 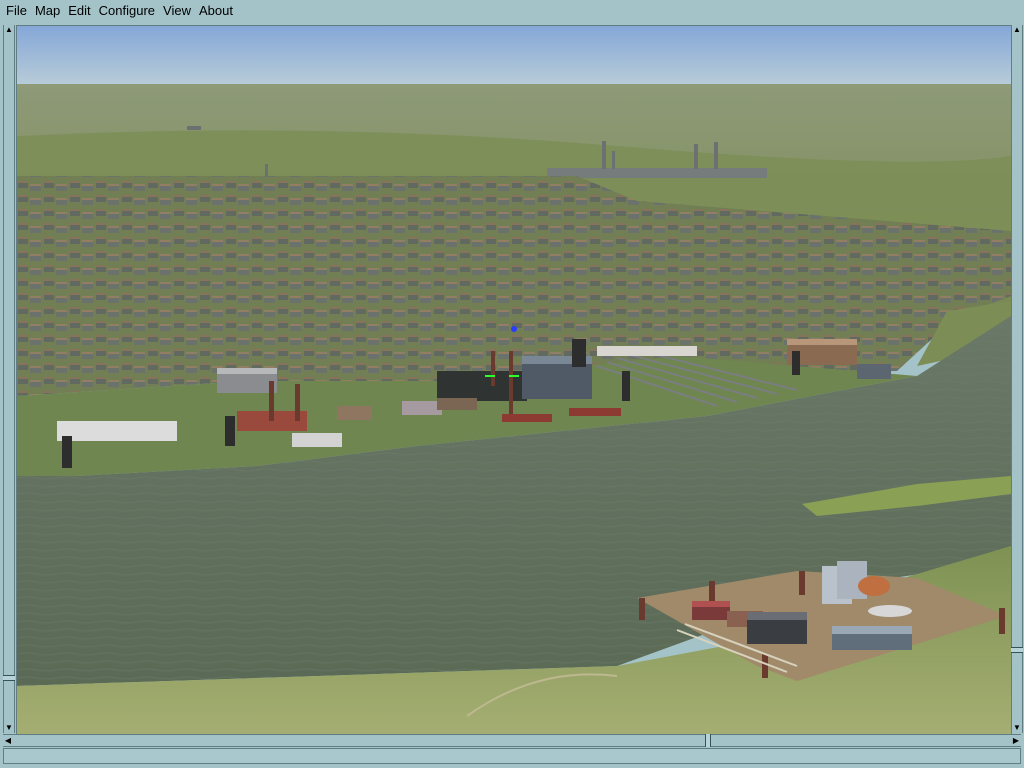 I want to click on menu-file: File, so click(x=15, y=11).